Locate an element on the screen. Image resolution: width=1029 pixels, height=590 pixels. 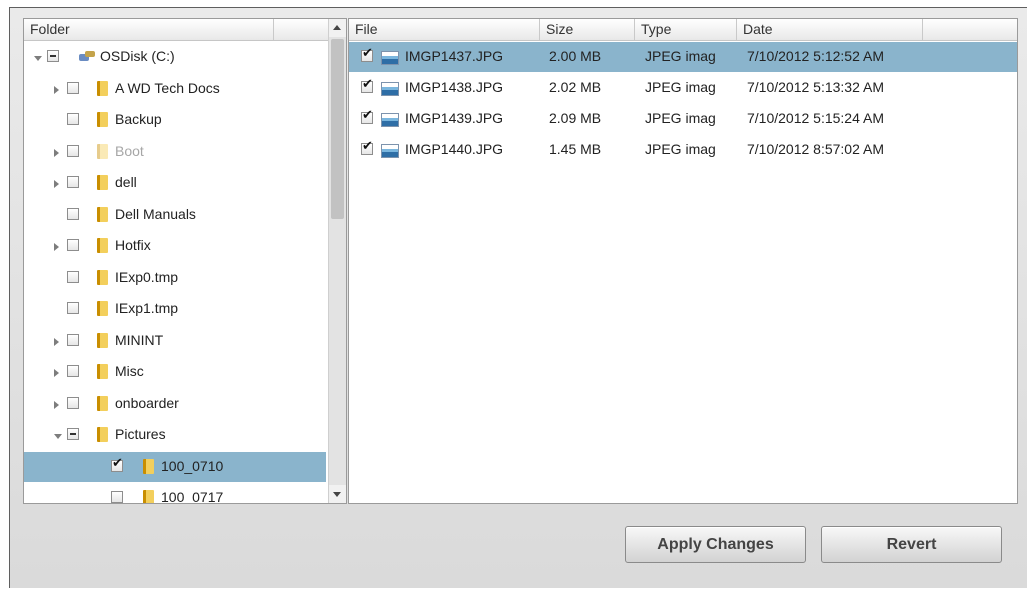
revert-button: Revert is located at coordinates (911, 544).